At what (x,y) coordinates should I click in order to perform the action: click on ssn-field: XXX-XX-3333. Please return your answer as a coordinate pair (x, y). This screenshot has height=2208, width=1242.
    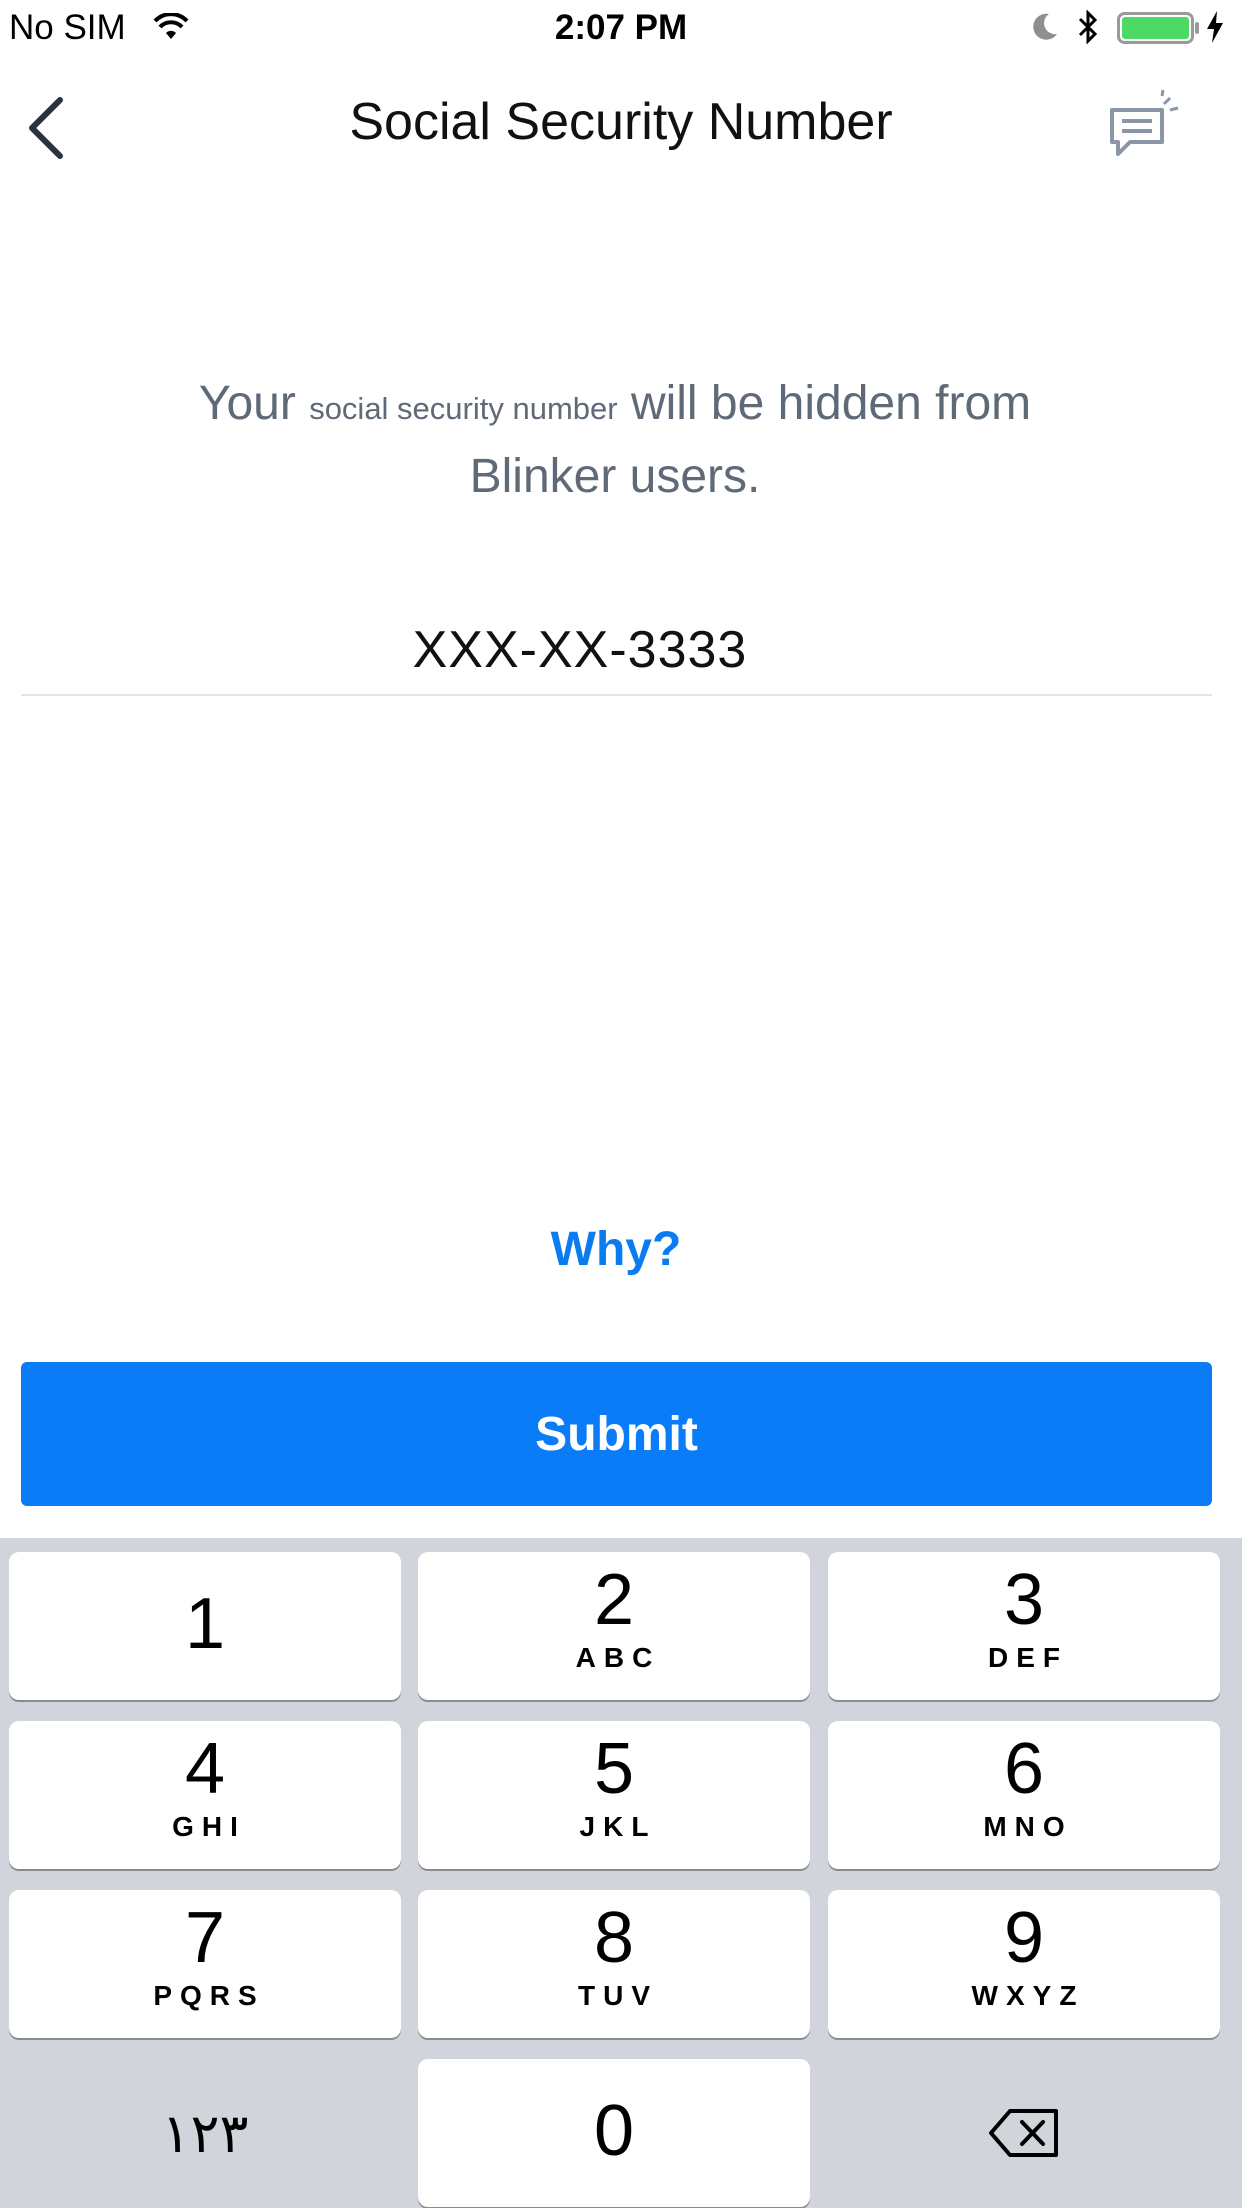
    Looking at the image, I should click on (580, 650).